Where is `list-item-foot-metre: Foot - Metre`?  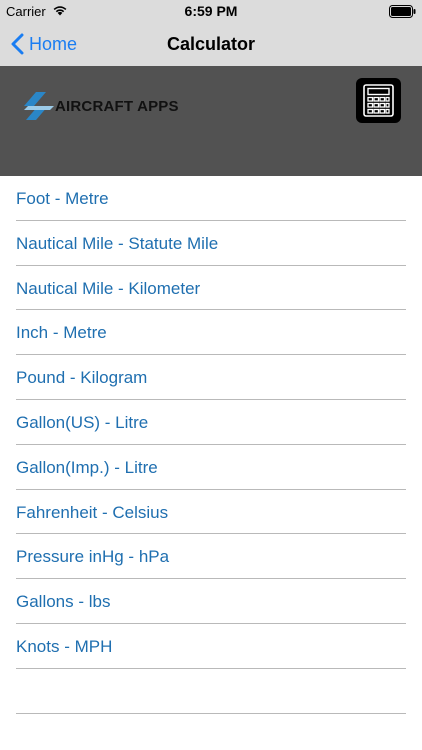
list-item-foot-metre: Foot - Metre is located at coordinates (211, 198).